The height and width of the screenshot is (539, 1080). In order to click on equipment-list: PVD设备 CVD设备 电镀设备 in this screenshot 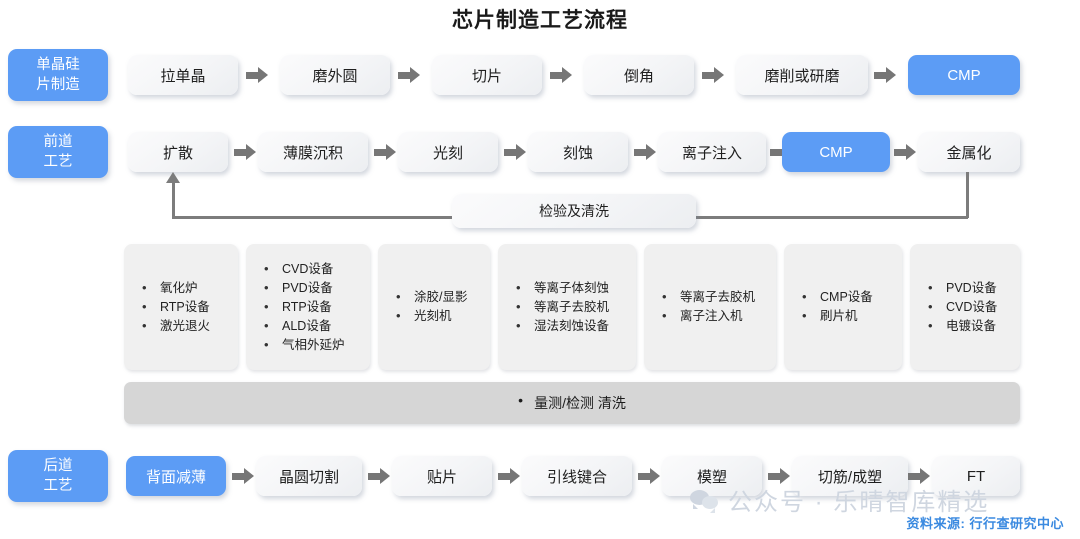, I will do `click(965, 307)`.